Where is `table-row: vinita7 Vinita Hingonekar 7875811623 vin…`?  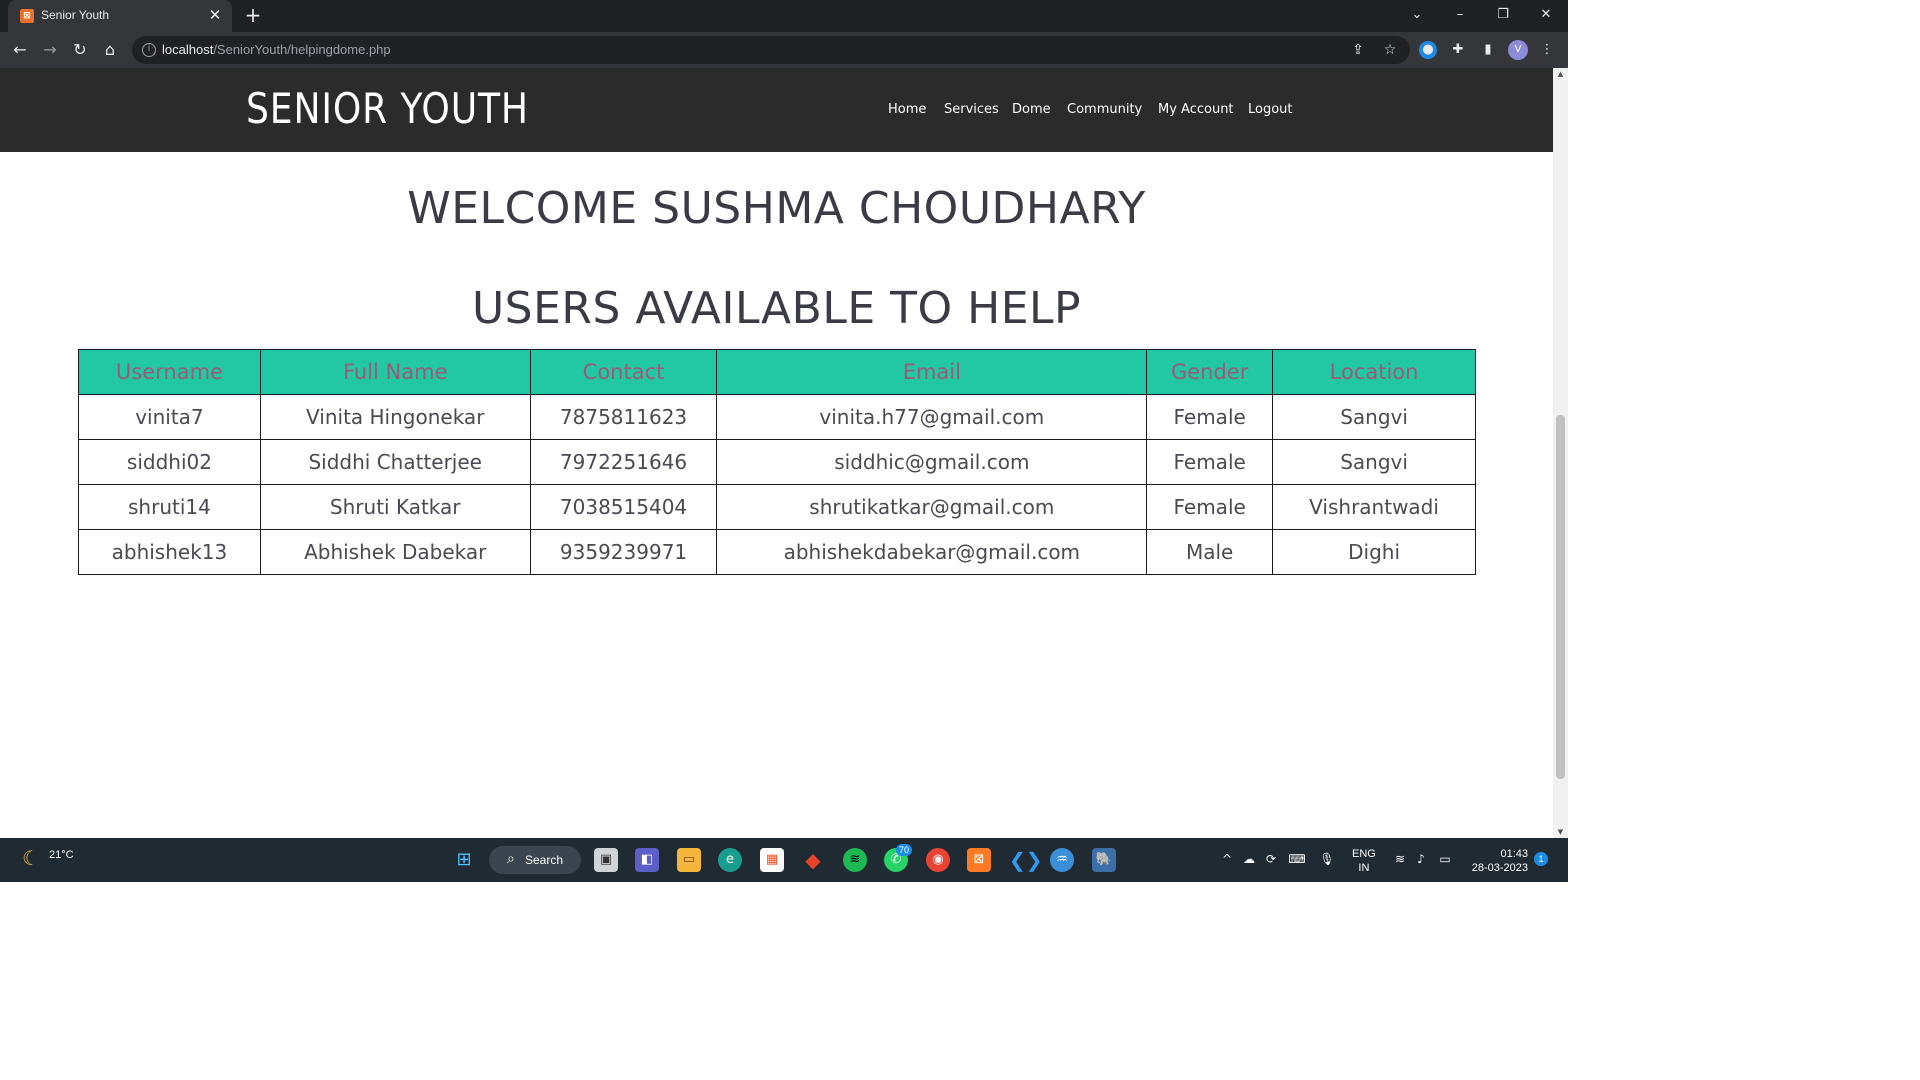 table-row: vinita7 Vinita Hingonekar 7875811623 vin… is located at coordinates (777, 417).